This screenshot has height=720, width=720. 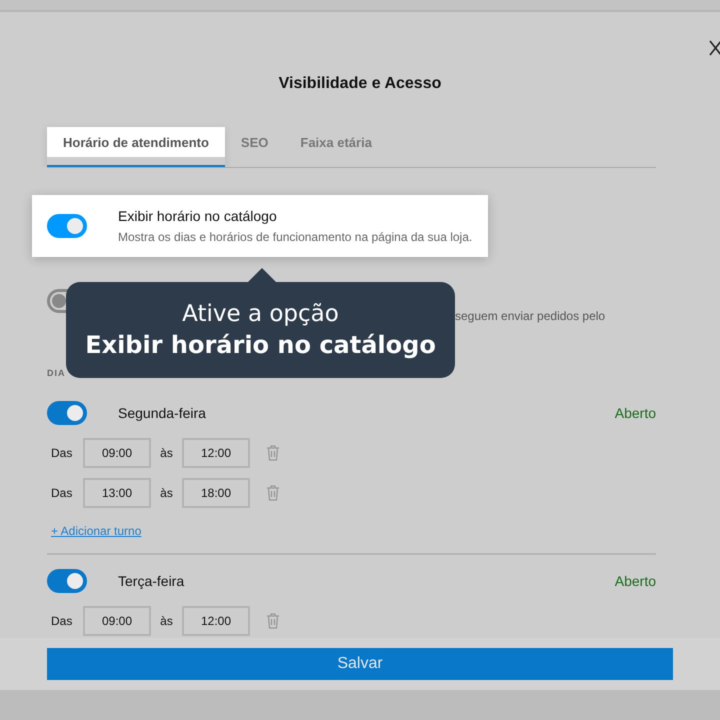 What do you see at coordinates (162, 413) in the screenshot?
I see `day-name: Segunda-feira` at bounding box center [162, 413].